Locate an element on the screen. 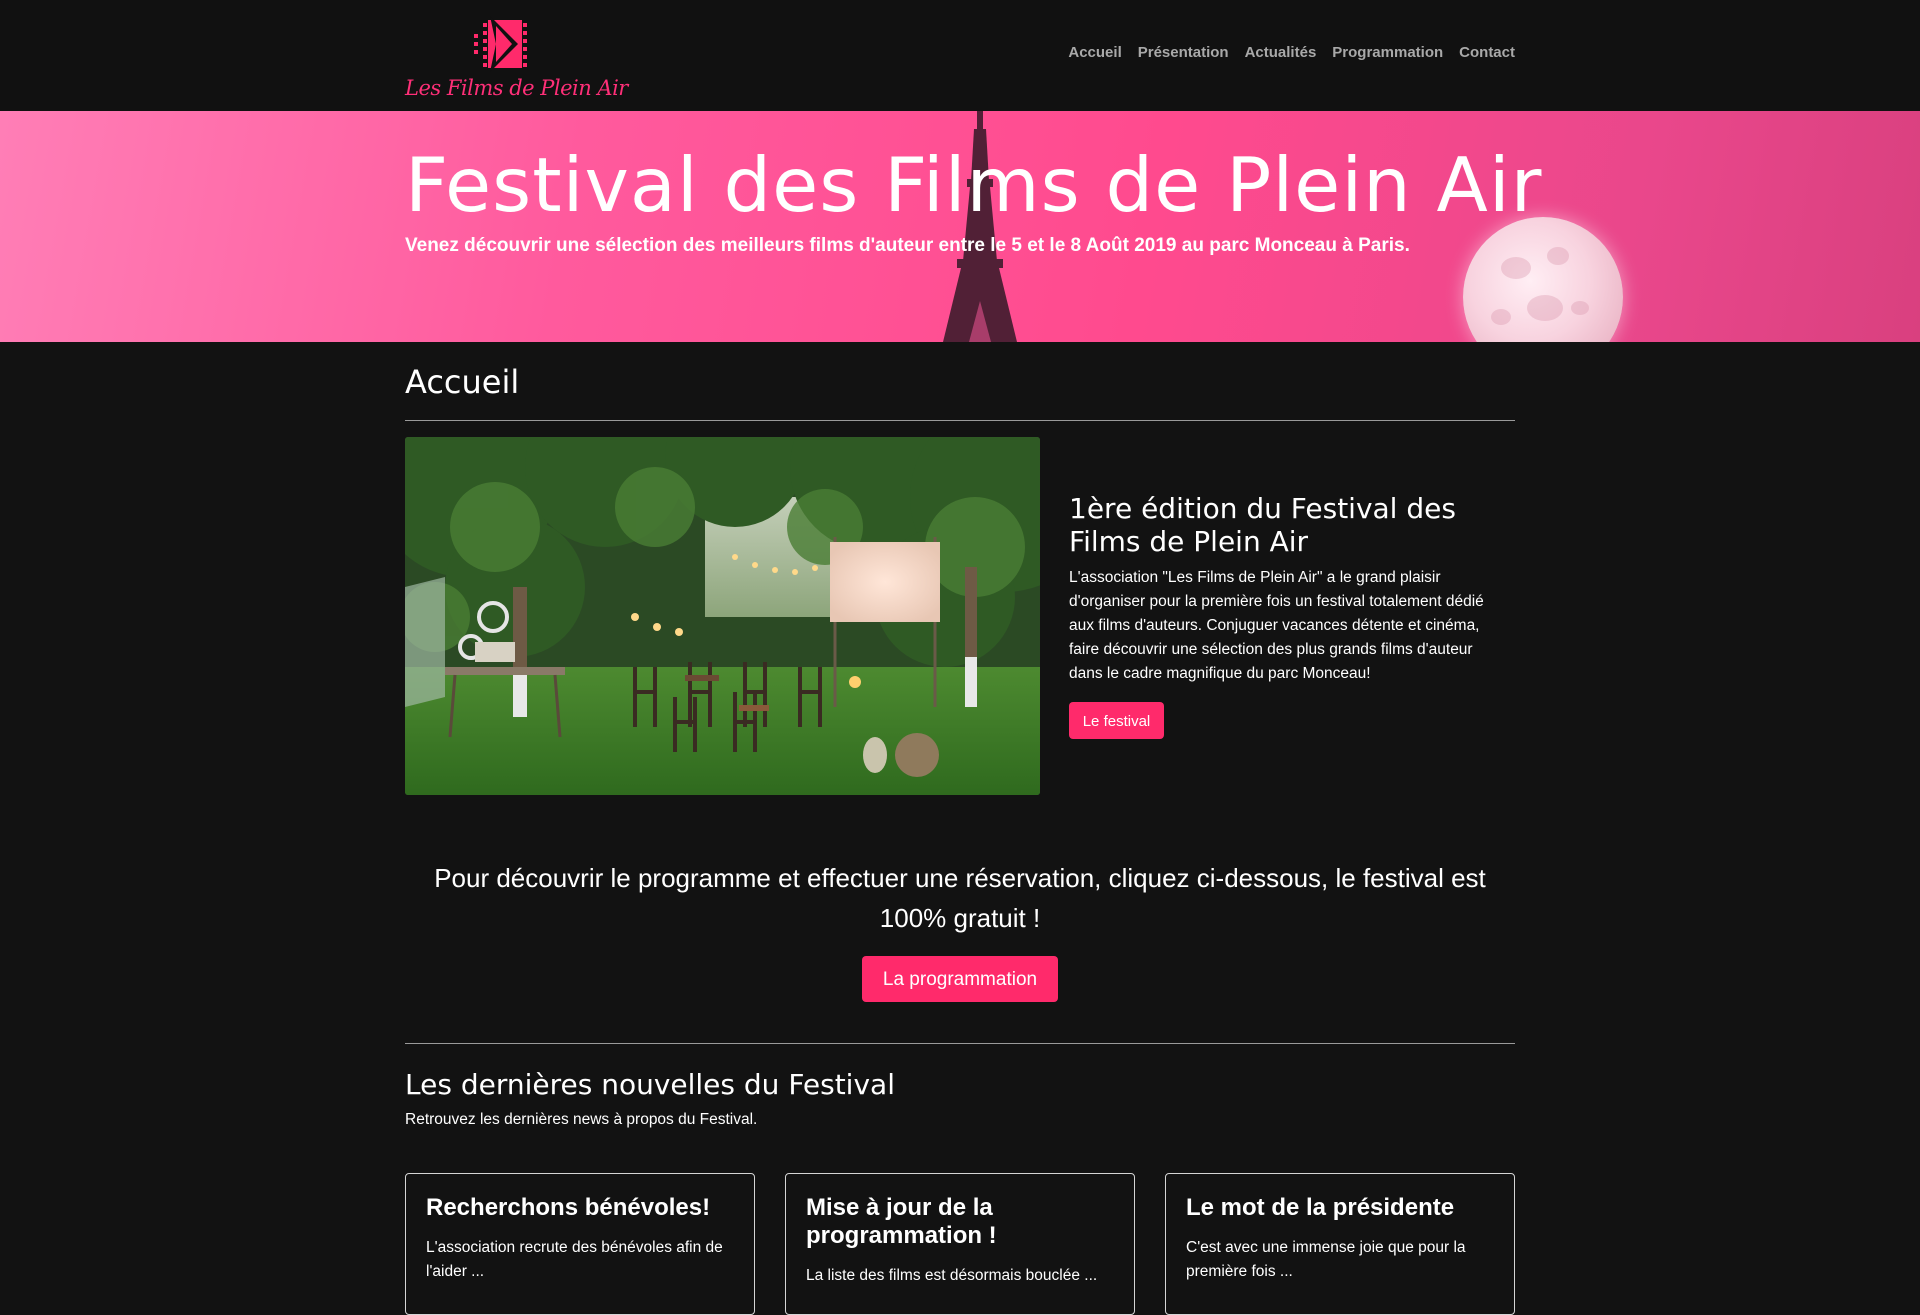  outdoor-cinema-illustration is located at coordinates (722, 616).